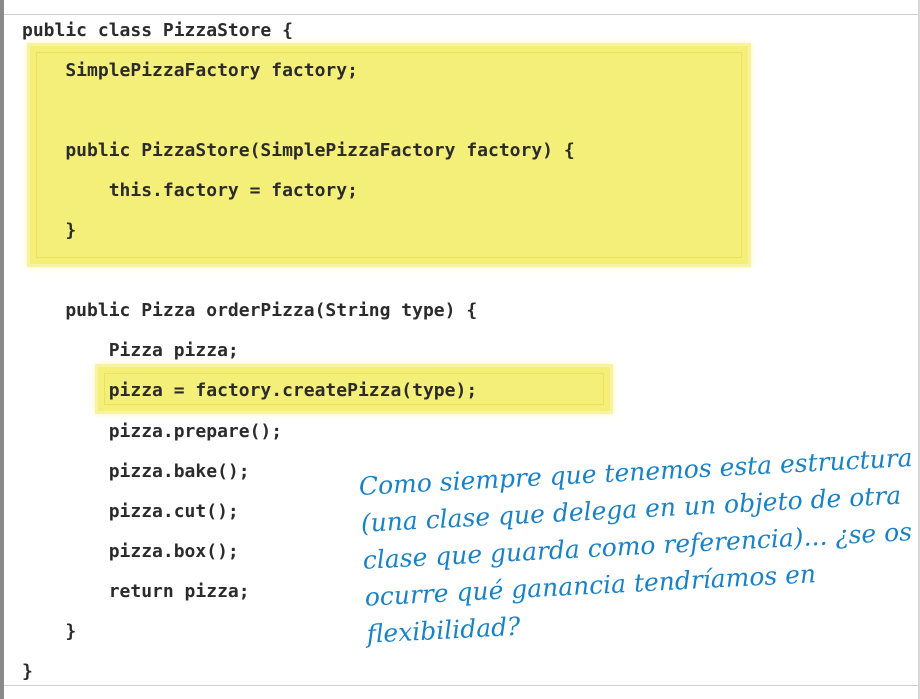 This screenshot has width=920, height=699. I want to click on code-line: pizza.prepare();, so click(152, 431).